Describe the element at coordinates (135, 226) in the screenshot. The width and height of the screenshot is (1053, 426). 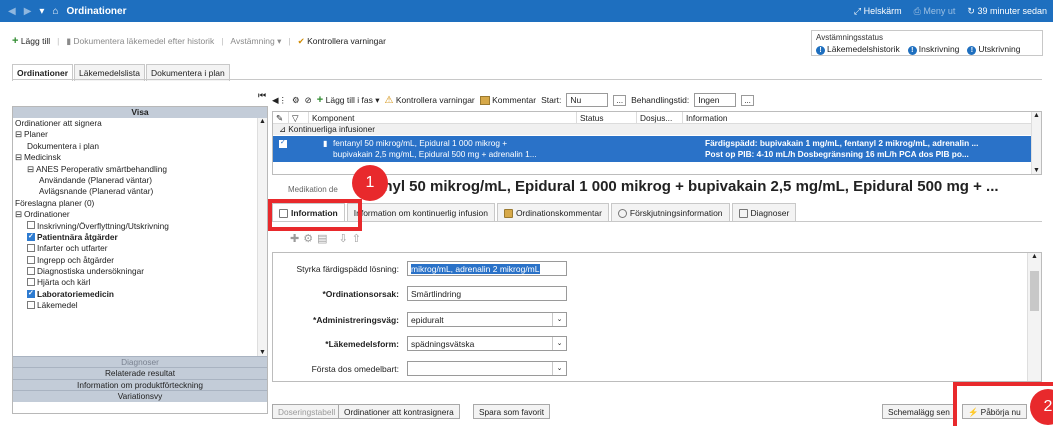
I see `list-item: Inskrivning/Överflyttning/Utskrivning` at that location.